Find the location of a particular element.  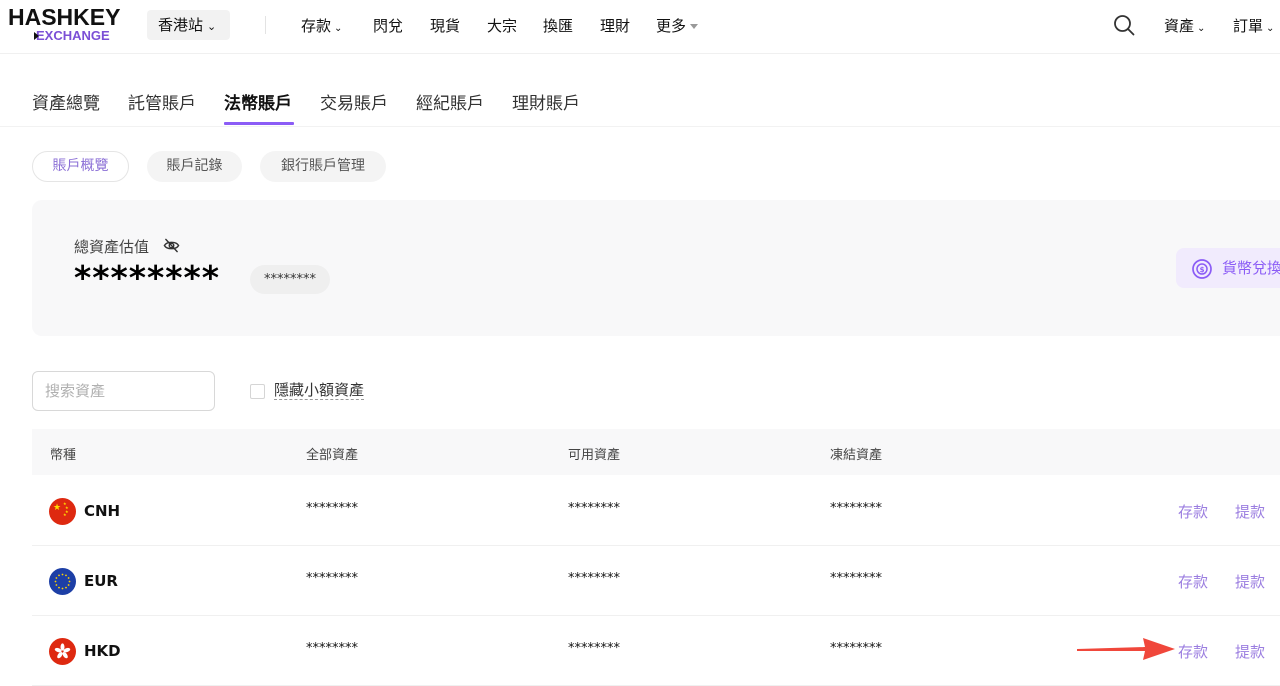

nav-earn: 理財 is located at coordinates (615, 25).